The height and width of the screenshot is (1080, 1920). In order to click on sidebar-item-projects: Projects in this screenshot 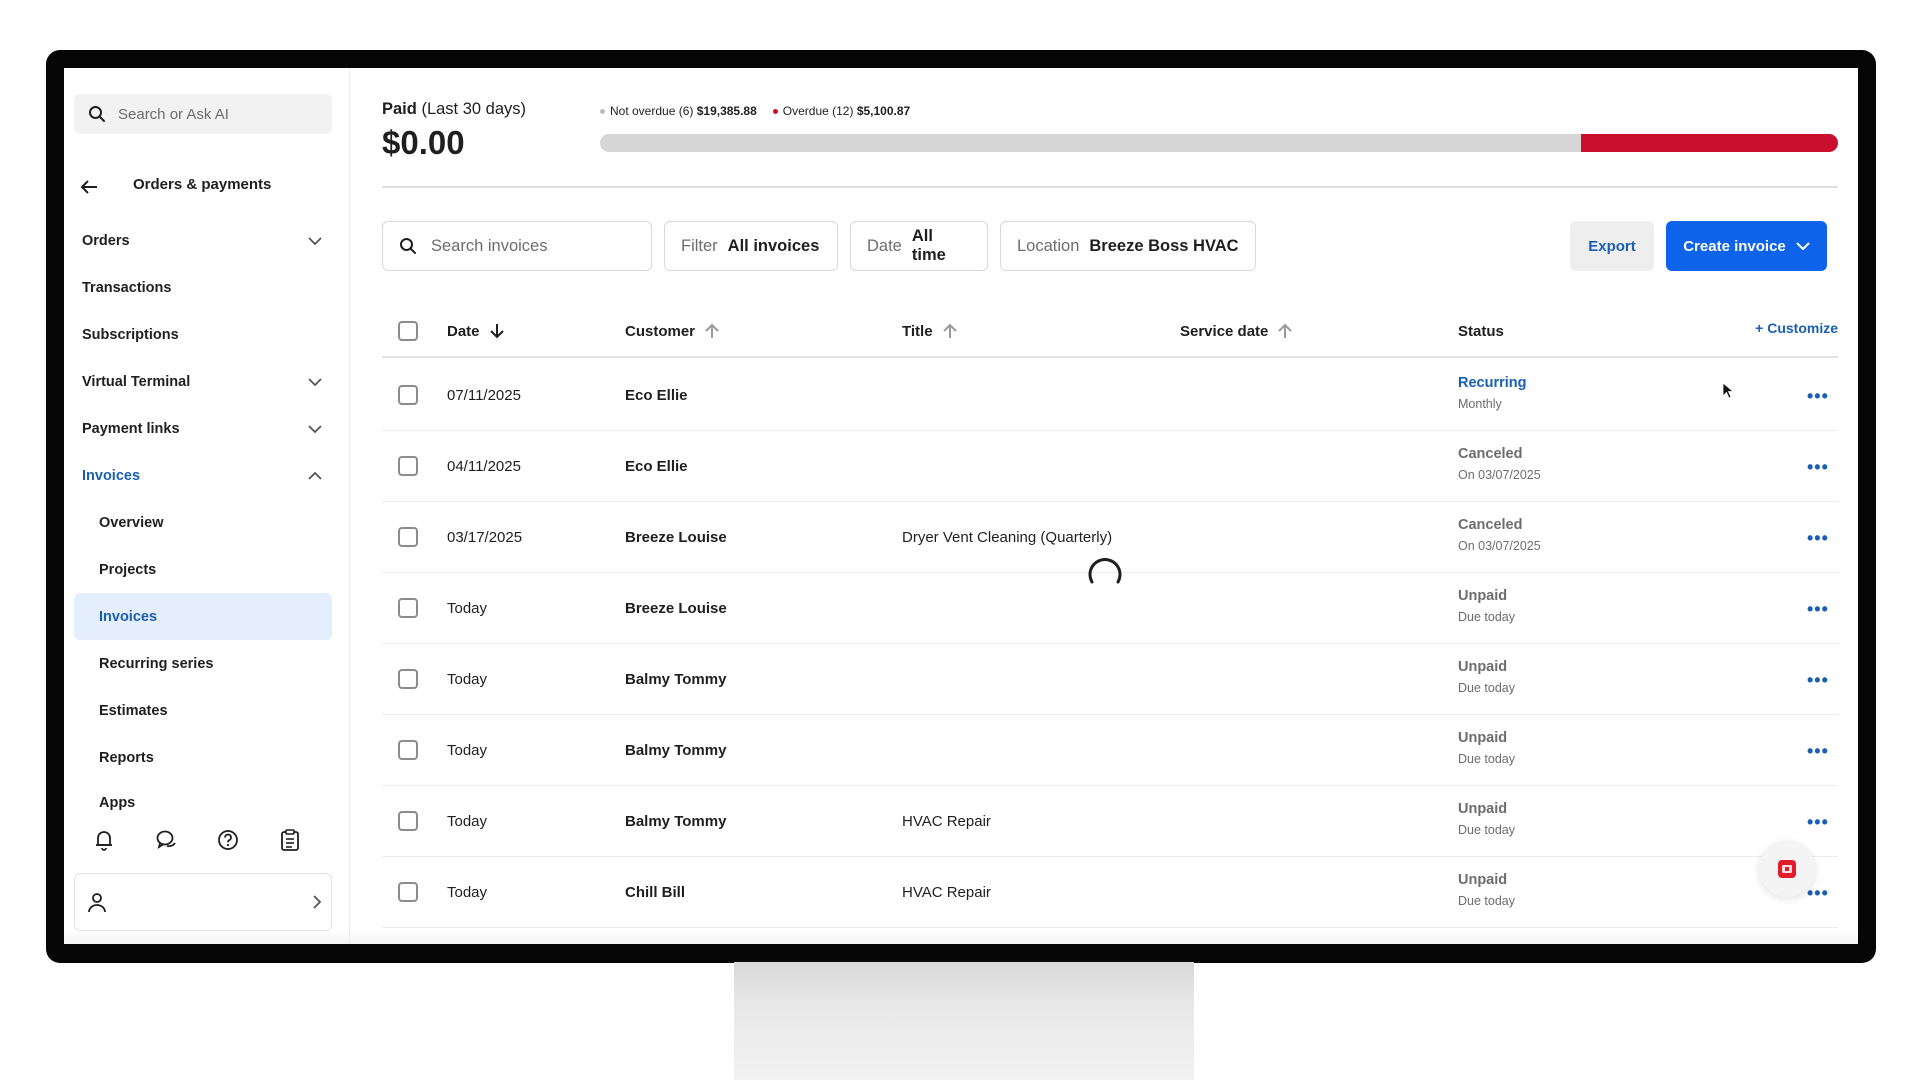, I will do `click(203, 569)`.